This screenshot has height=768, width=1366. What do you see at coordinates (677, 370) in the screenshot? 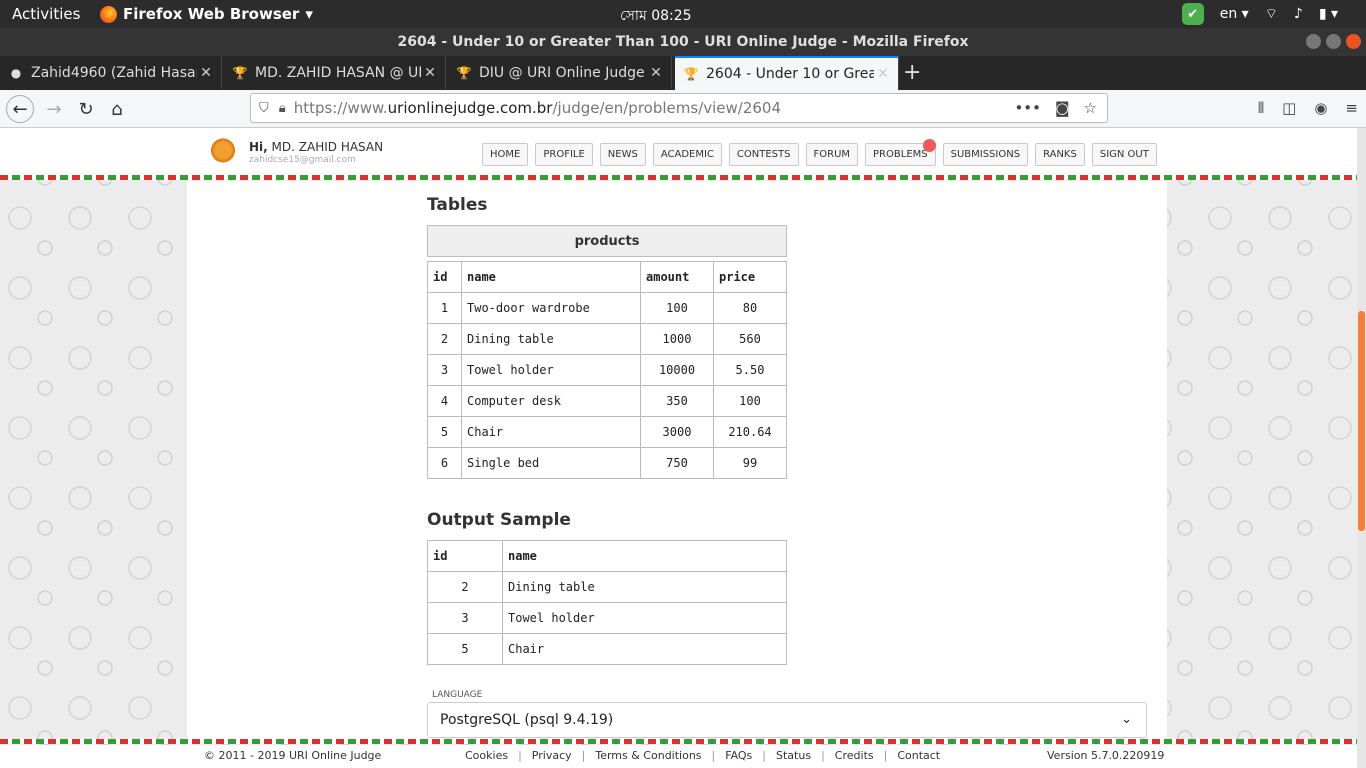
I see `cell: 10000` at bounding box center [677, 370].